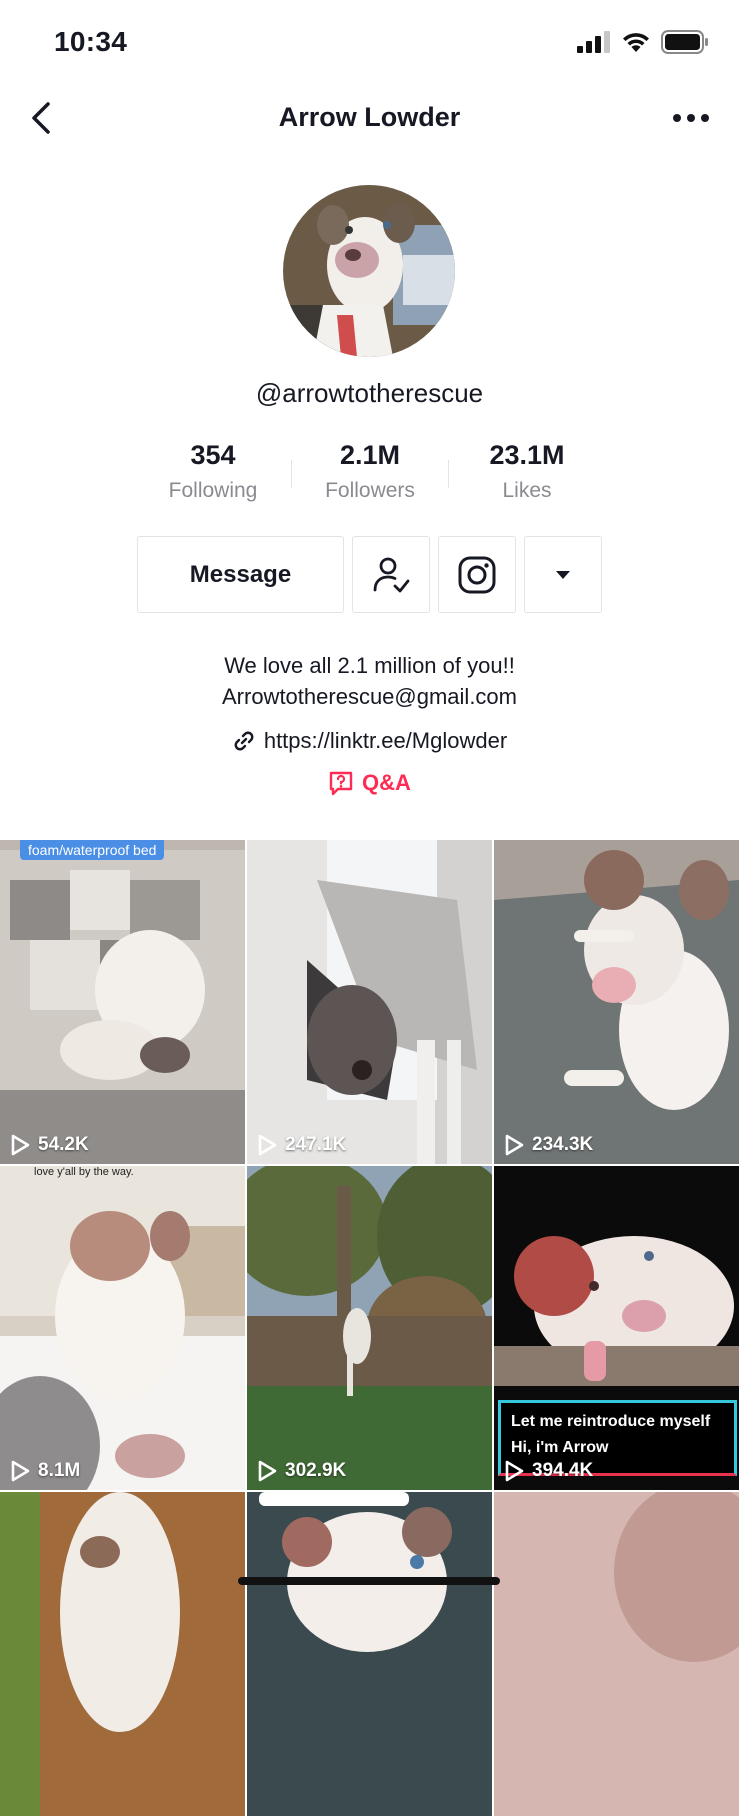 This screenshot has width=739, height=1816. I want to click on home-indicator, so click(369, 1581).